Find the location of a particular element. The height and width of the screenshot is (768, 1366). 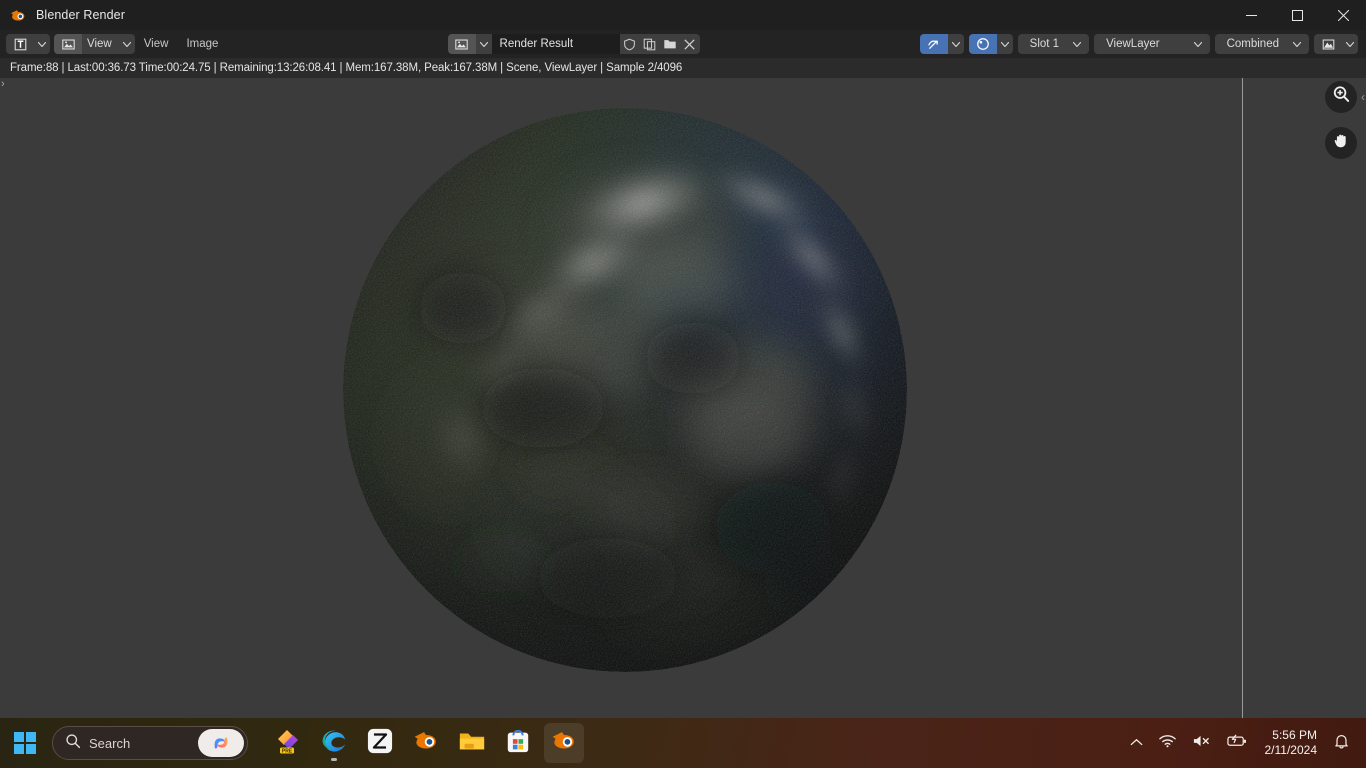

render-slot-label: Slot 1 is located at coordinates (1044, 44).